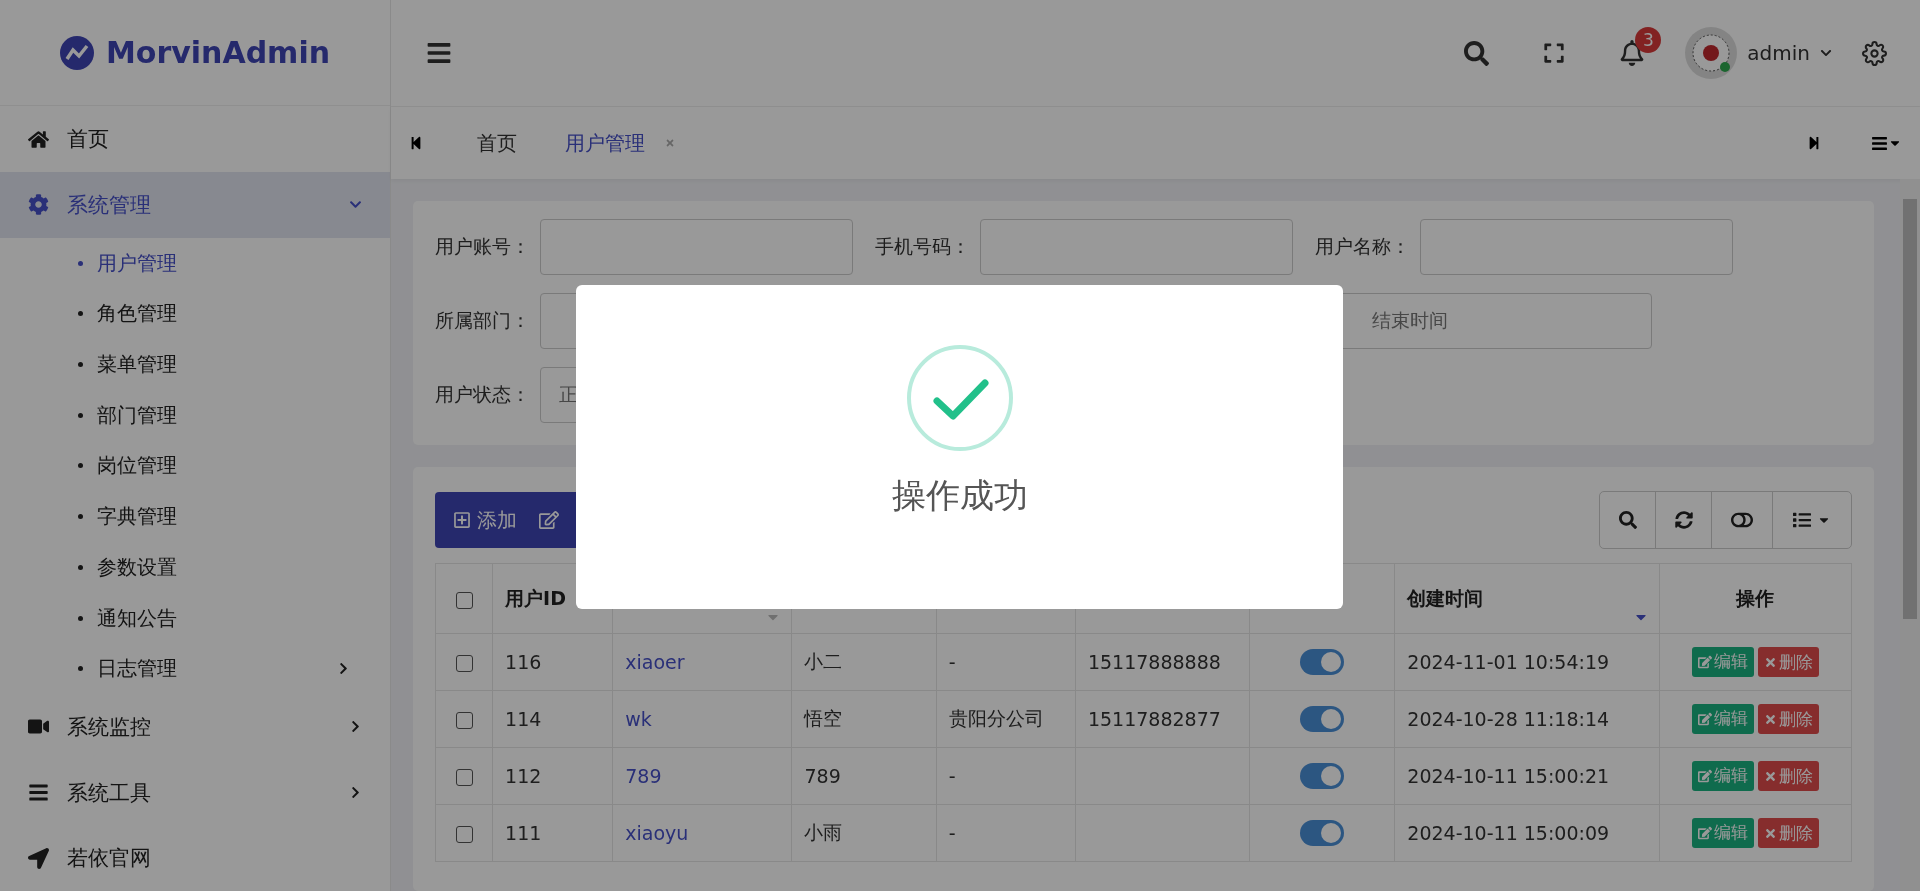  I want to click on account-link: 789, so click(643, 776).